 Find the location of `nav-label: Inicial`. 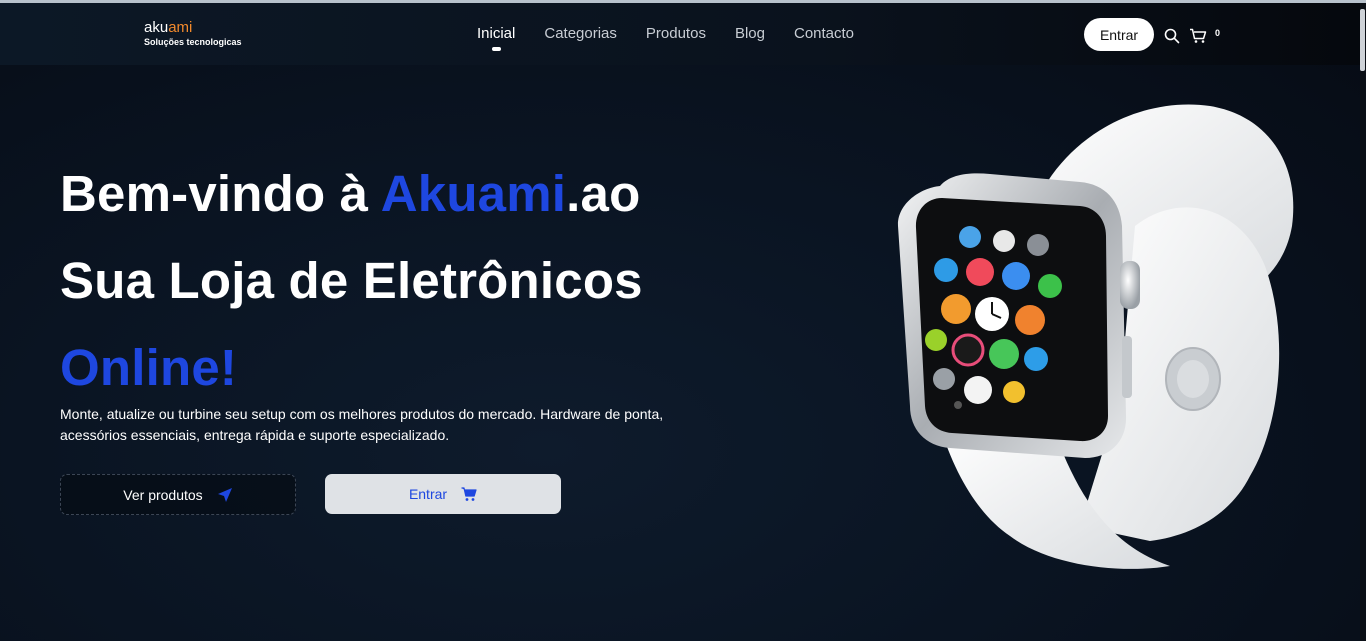

nav-label: Inicial is located at coordinates (496, 33).